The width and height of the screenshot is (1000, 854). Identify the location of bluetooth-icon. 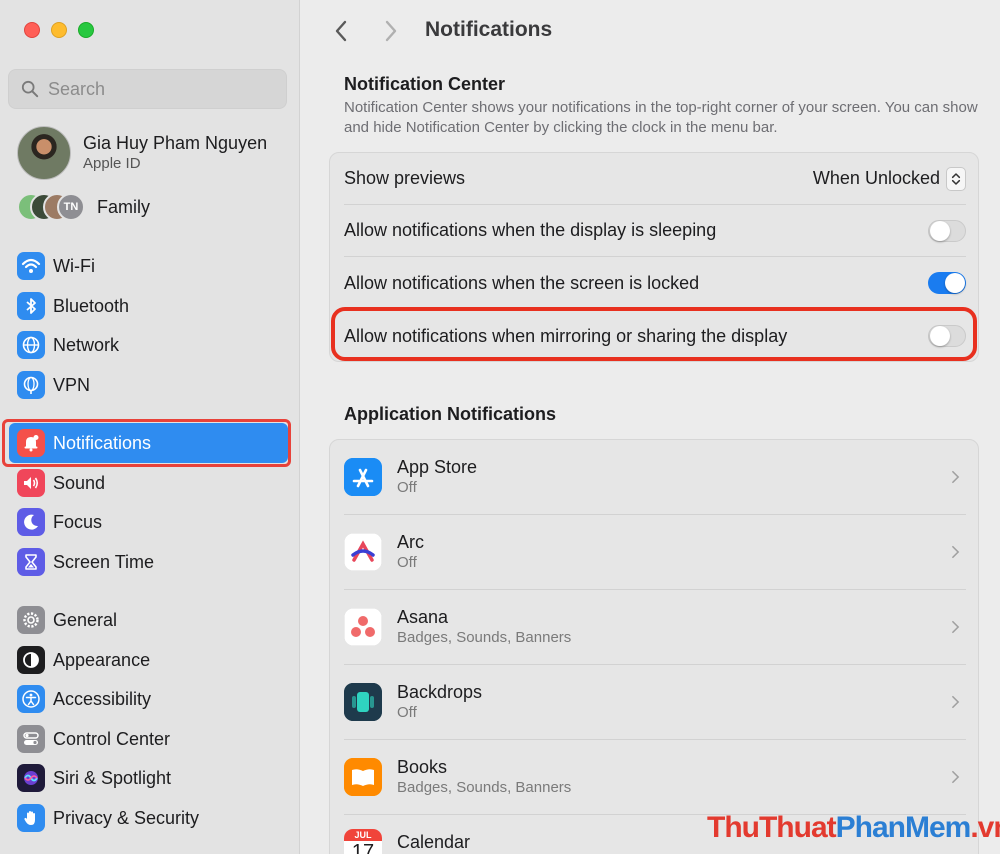
(31, 306).